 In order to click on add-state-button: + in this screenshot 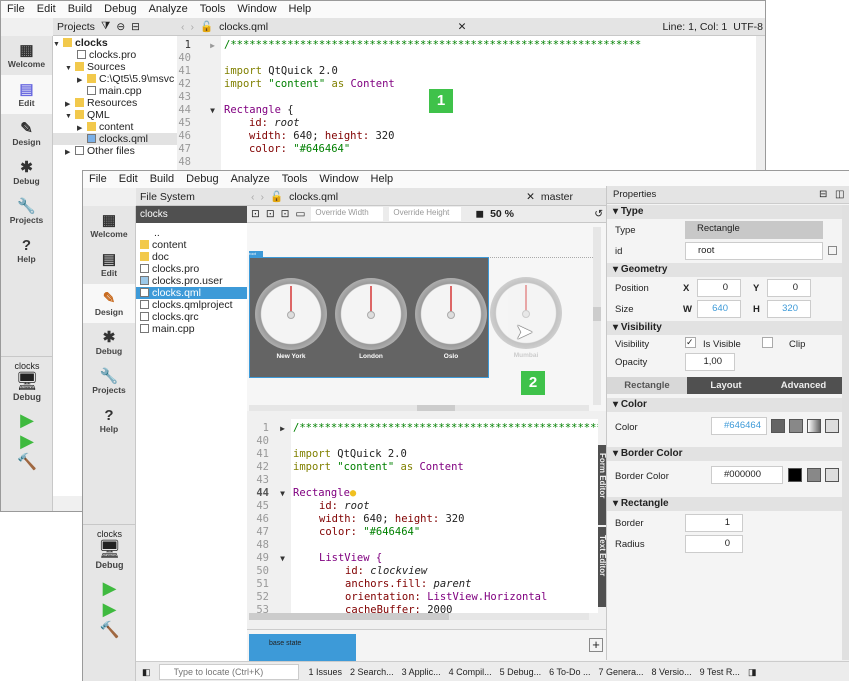, I will do `click(596, 645)`.